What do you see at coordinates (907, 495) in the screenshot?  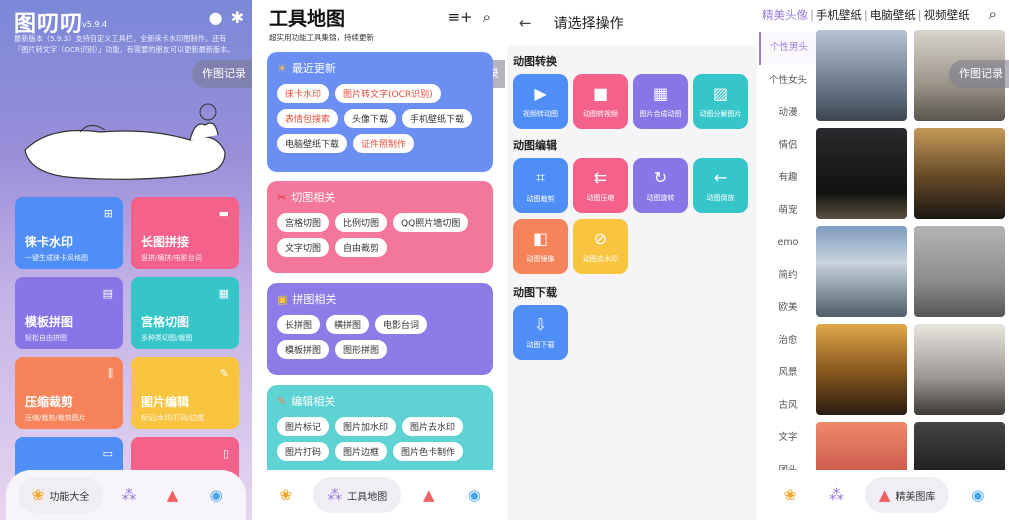 I see `dock-tab-gallery: ▲ 精美图库` at bounding box center [907, 495].